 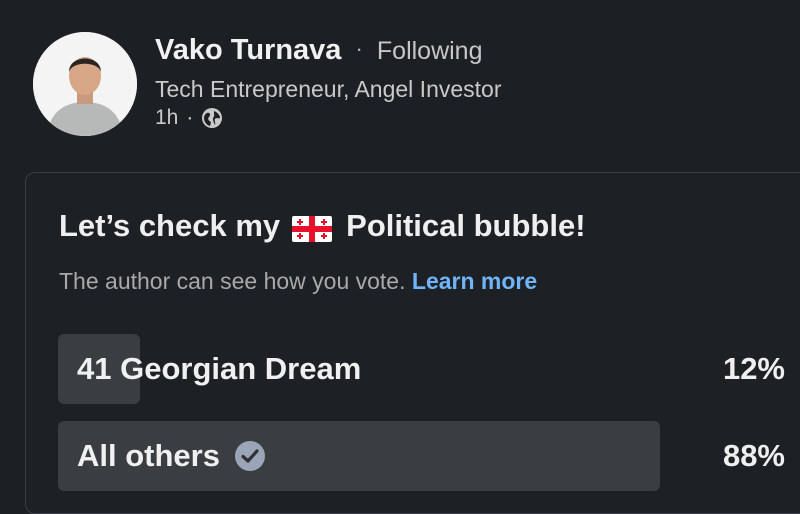 I want to click on disclaimer-text: The author can see how you vote., so click(x=232, y=281).